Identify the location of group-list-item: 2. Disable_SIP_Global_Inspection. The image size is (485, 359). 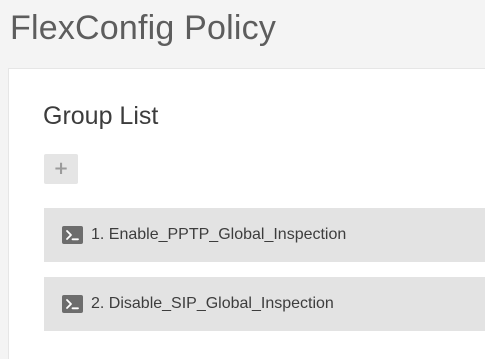
(264, 304).